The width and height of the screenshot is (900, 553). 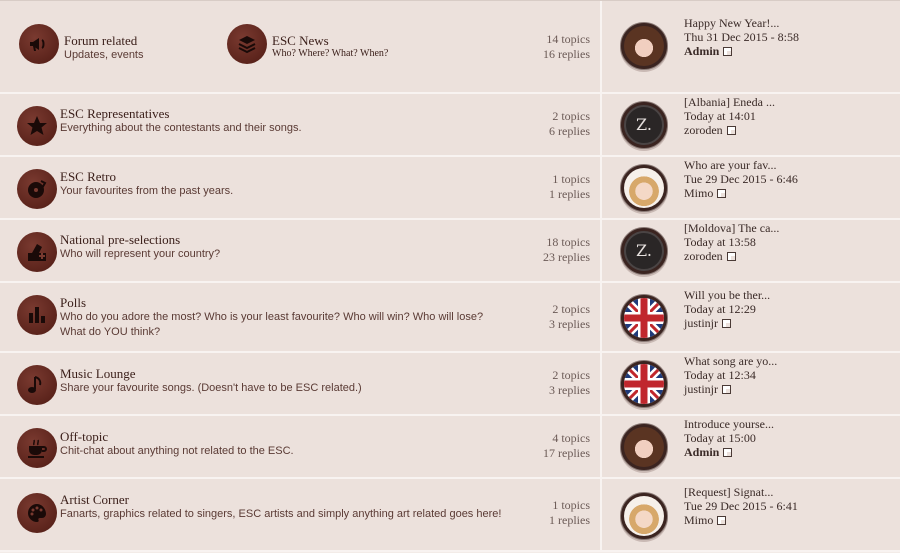 I want to click on last-post-date: Today at 15:00, so click(x=720, y=438).